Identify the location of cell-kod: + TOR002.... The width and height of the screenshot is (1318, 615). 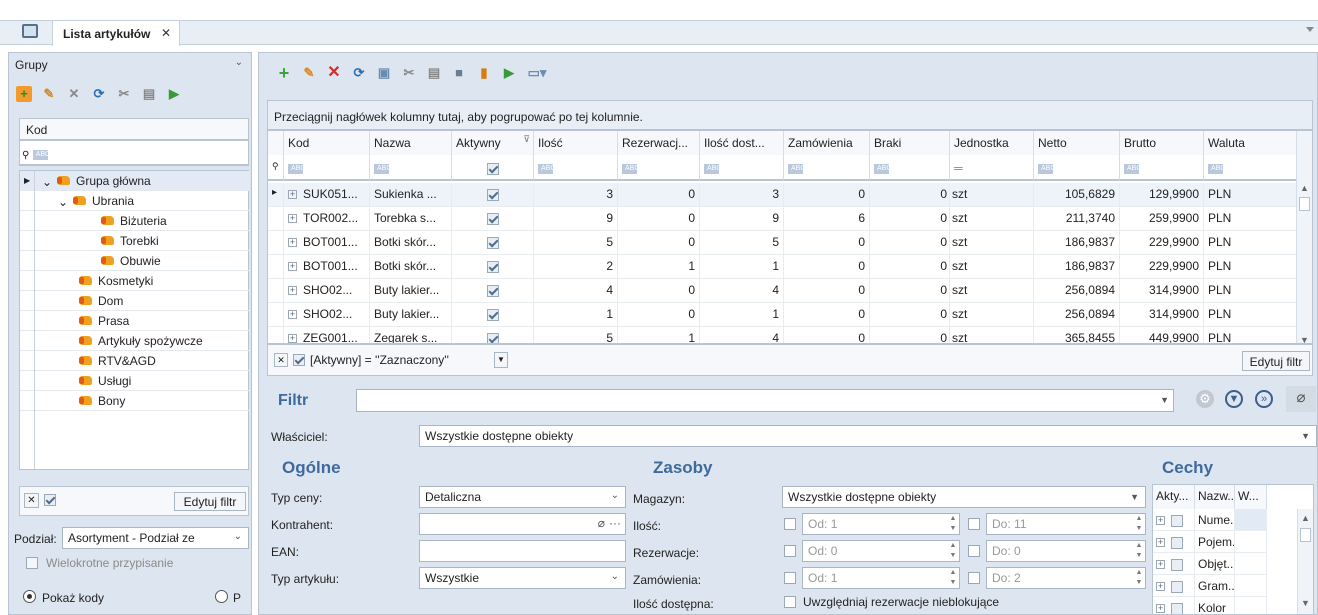
(327, 219).